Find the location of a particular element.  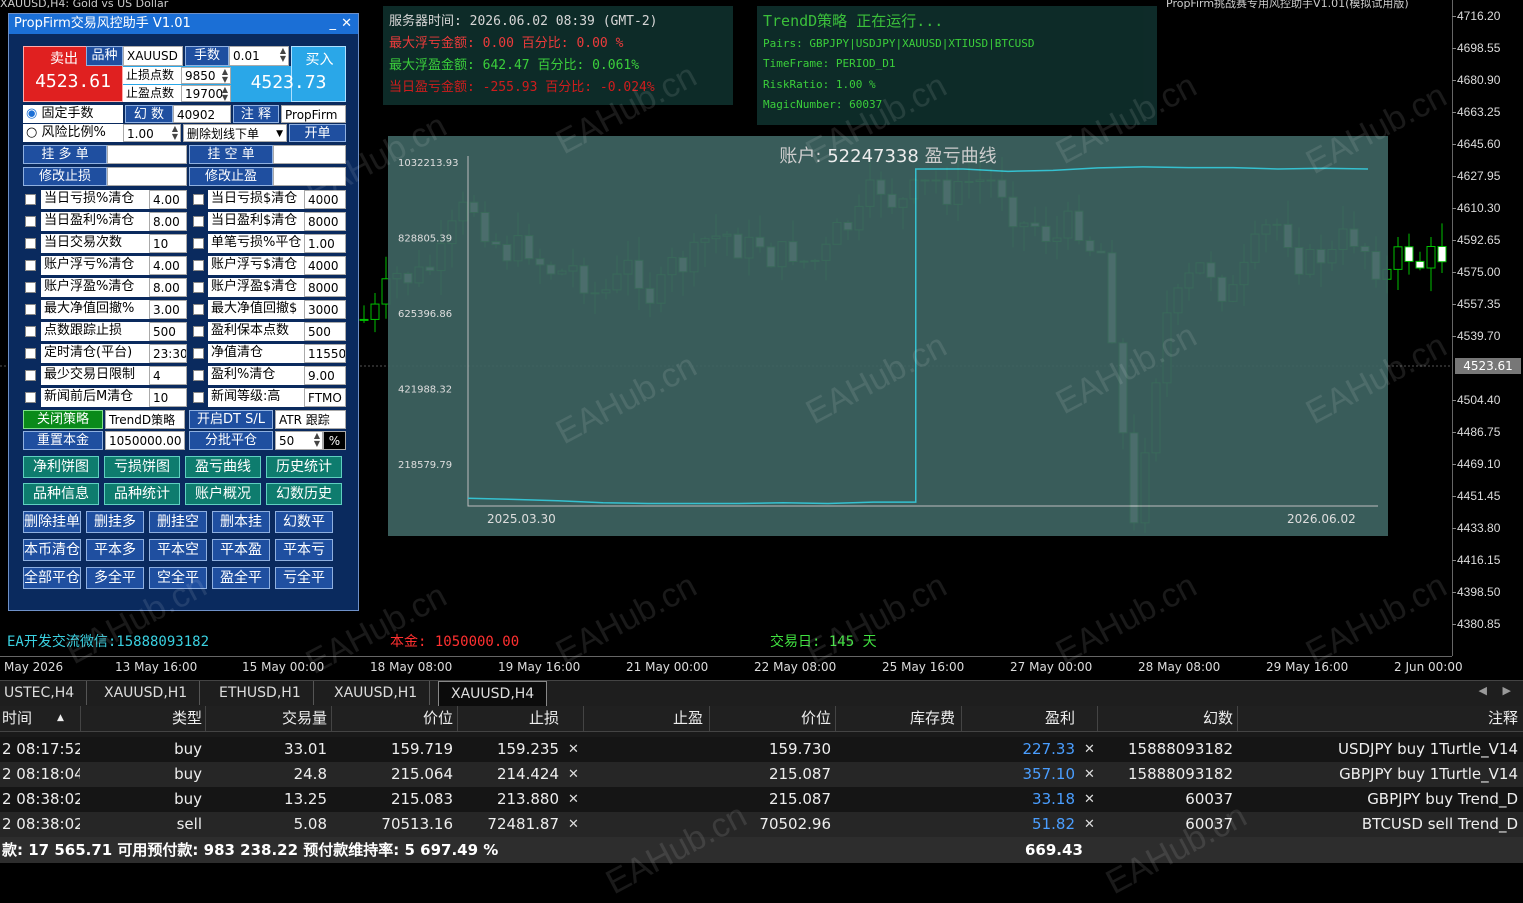

action-button: 多全平 is located at coordinates (115, 578).